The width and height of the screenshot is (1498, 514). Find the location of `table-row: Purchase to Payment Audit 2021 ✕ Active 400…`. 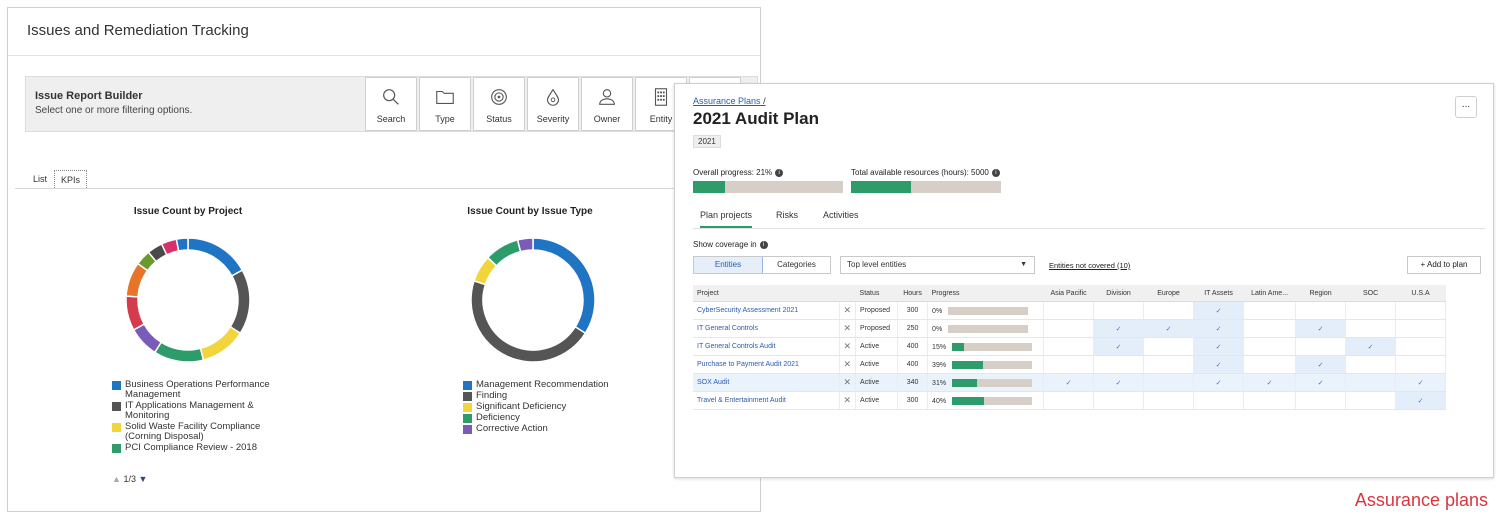

table-row: Purchase to Payment Audit 2021 ✕ Active 400… is located at coordinates (1070, 364).